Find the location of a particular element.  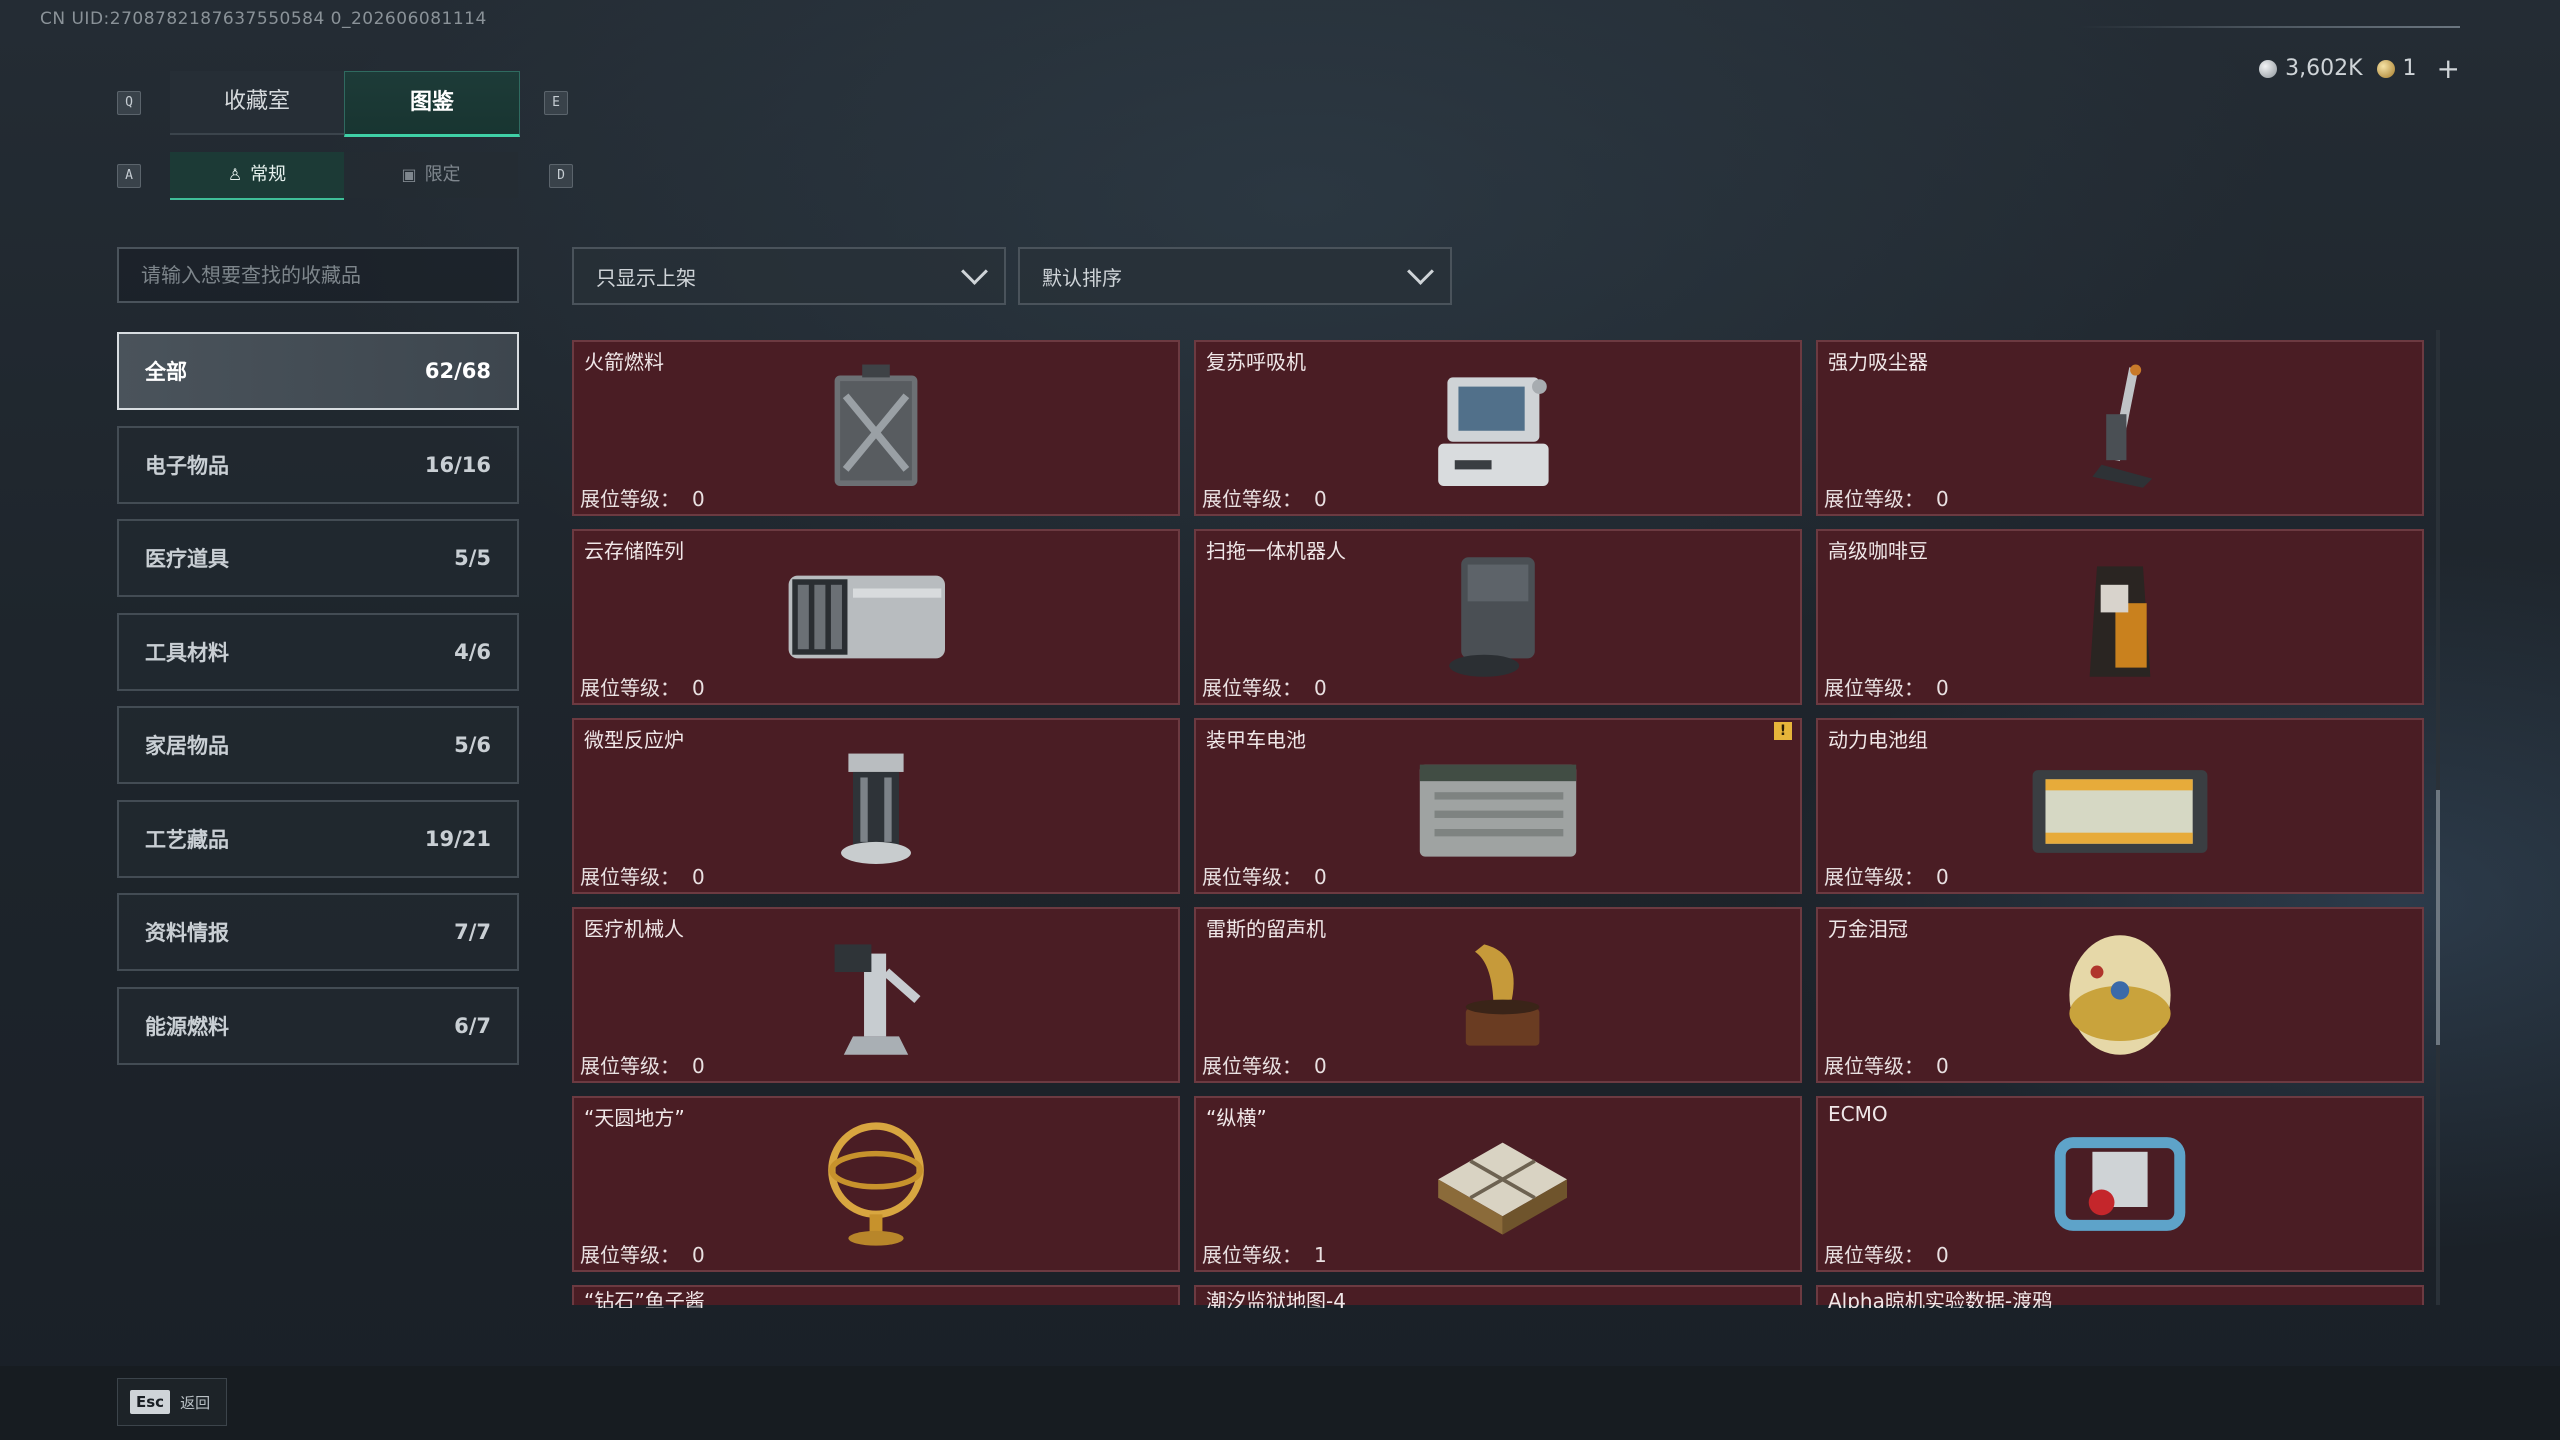

tab-codex: 图鉴 is located at coordinates (432, 104).